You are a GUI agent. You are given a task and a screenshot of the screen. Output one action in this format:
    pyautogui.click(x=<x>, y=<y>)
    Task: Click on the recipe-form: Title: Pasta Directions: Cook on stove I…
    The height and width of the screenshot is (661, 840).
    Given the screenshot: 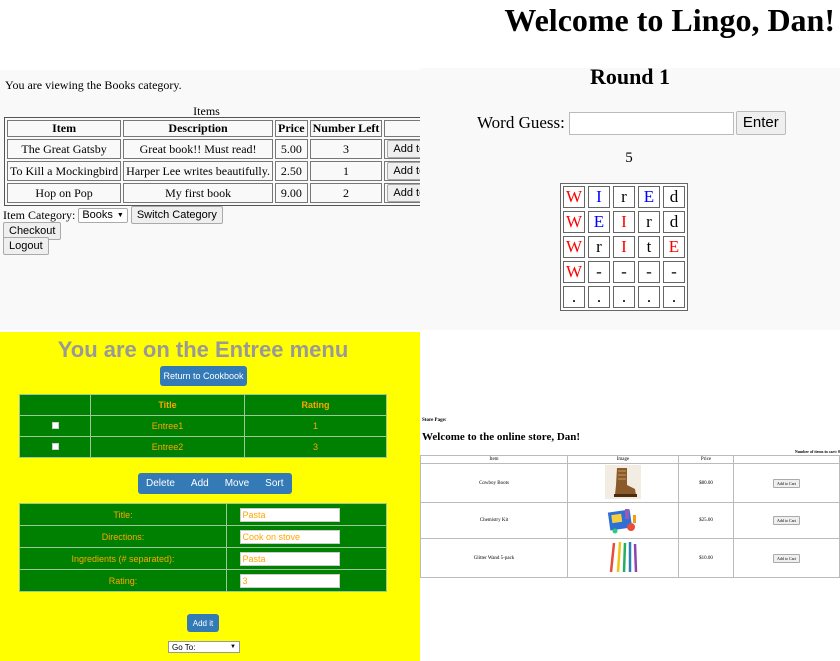 What is the action you would take?
    pyautogui.click(x=203, y=547)
    